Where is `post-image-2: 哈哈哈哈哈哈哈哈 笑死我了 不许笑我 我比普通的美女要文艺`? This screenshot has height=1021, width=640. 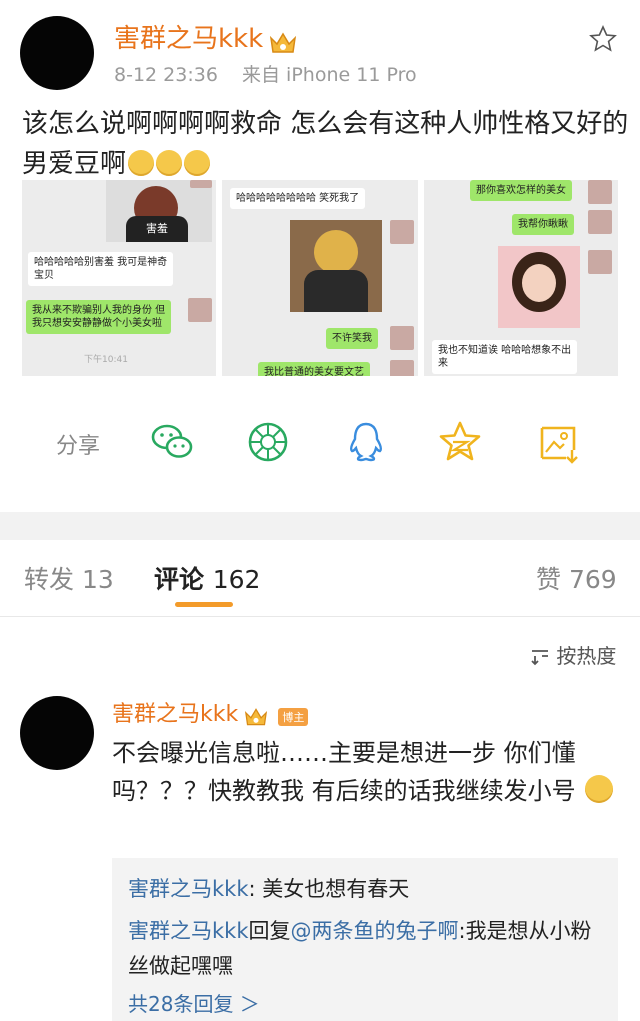 post-image-2: 哈哈哈哈哈哈哈哈 笑死我了 不许笑我 我比普通的美女要文艺 is located at coordinates (320, 278).